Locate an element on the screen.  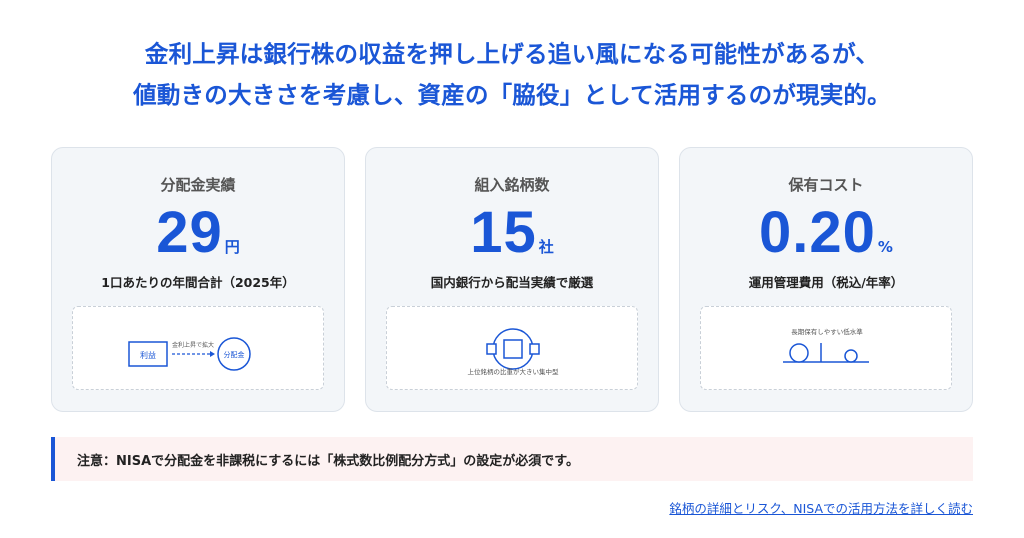
card-description: 1口あたりの年間合計（2025年） is located at coordinates (198, 282).